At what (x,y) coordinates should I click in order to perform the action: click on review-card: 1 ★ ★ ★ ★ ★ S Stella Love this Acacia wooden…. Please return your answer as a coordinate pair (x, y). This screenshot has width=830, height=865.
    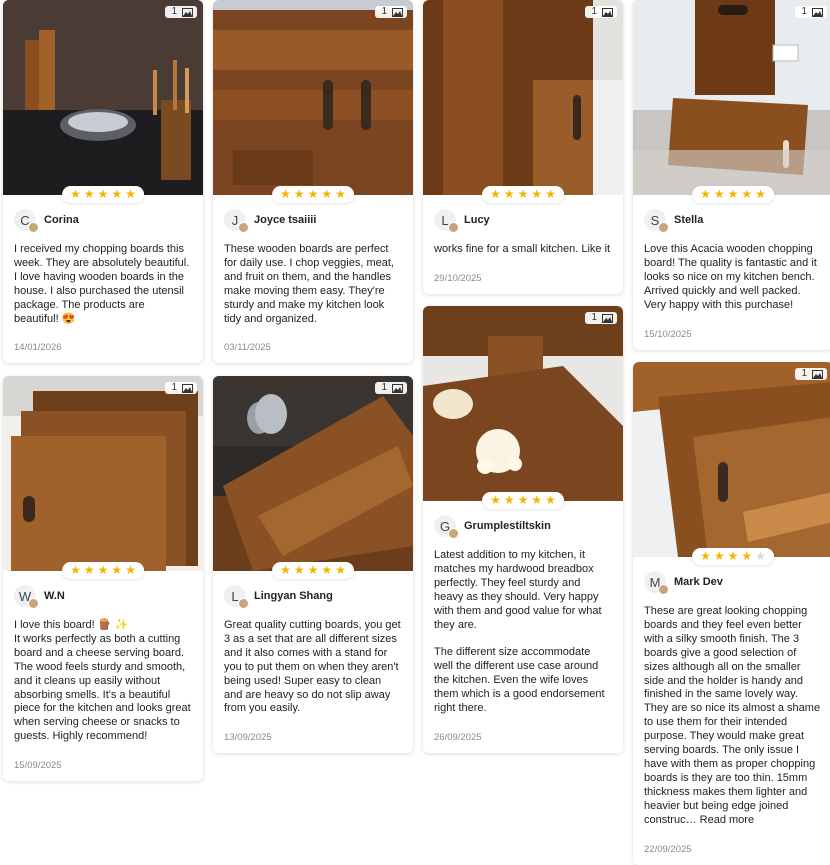
    Looking at the image, I should click on (731, 175).